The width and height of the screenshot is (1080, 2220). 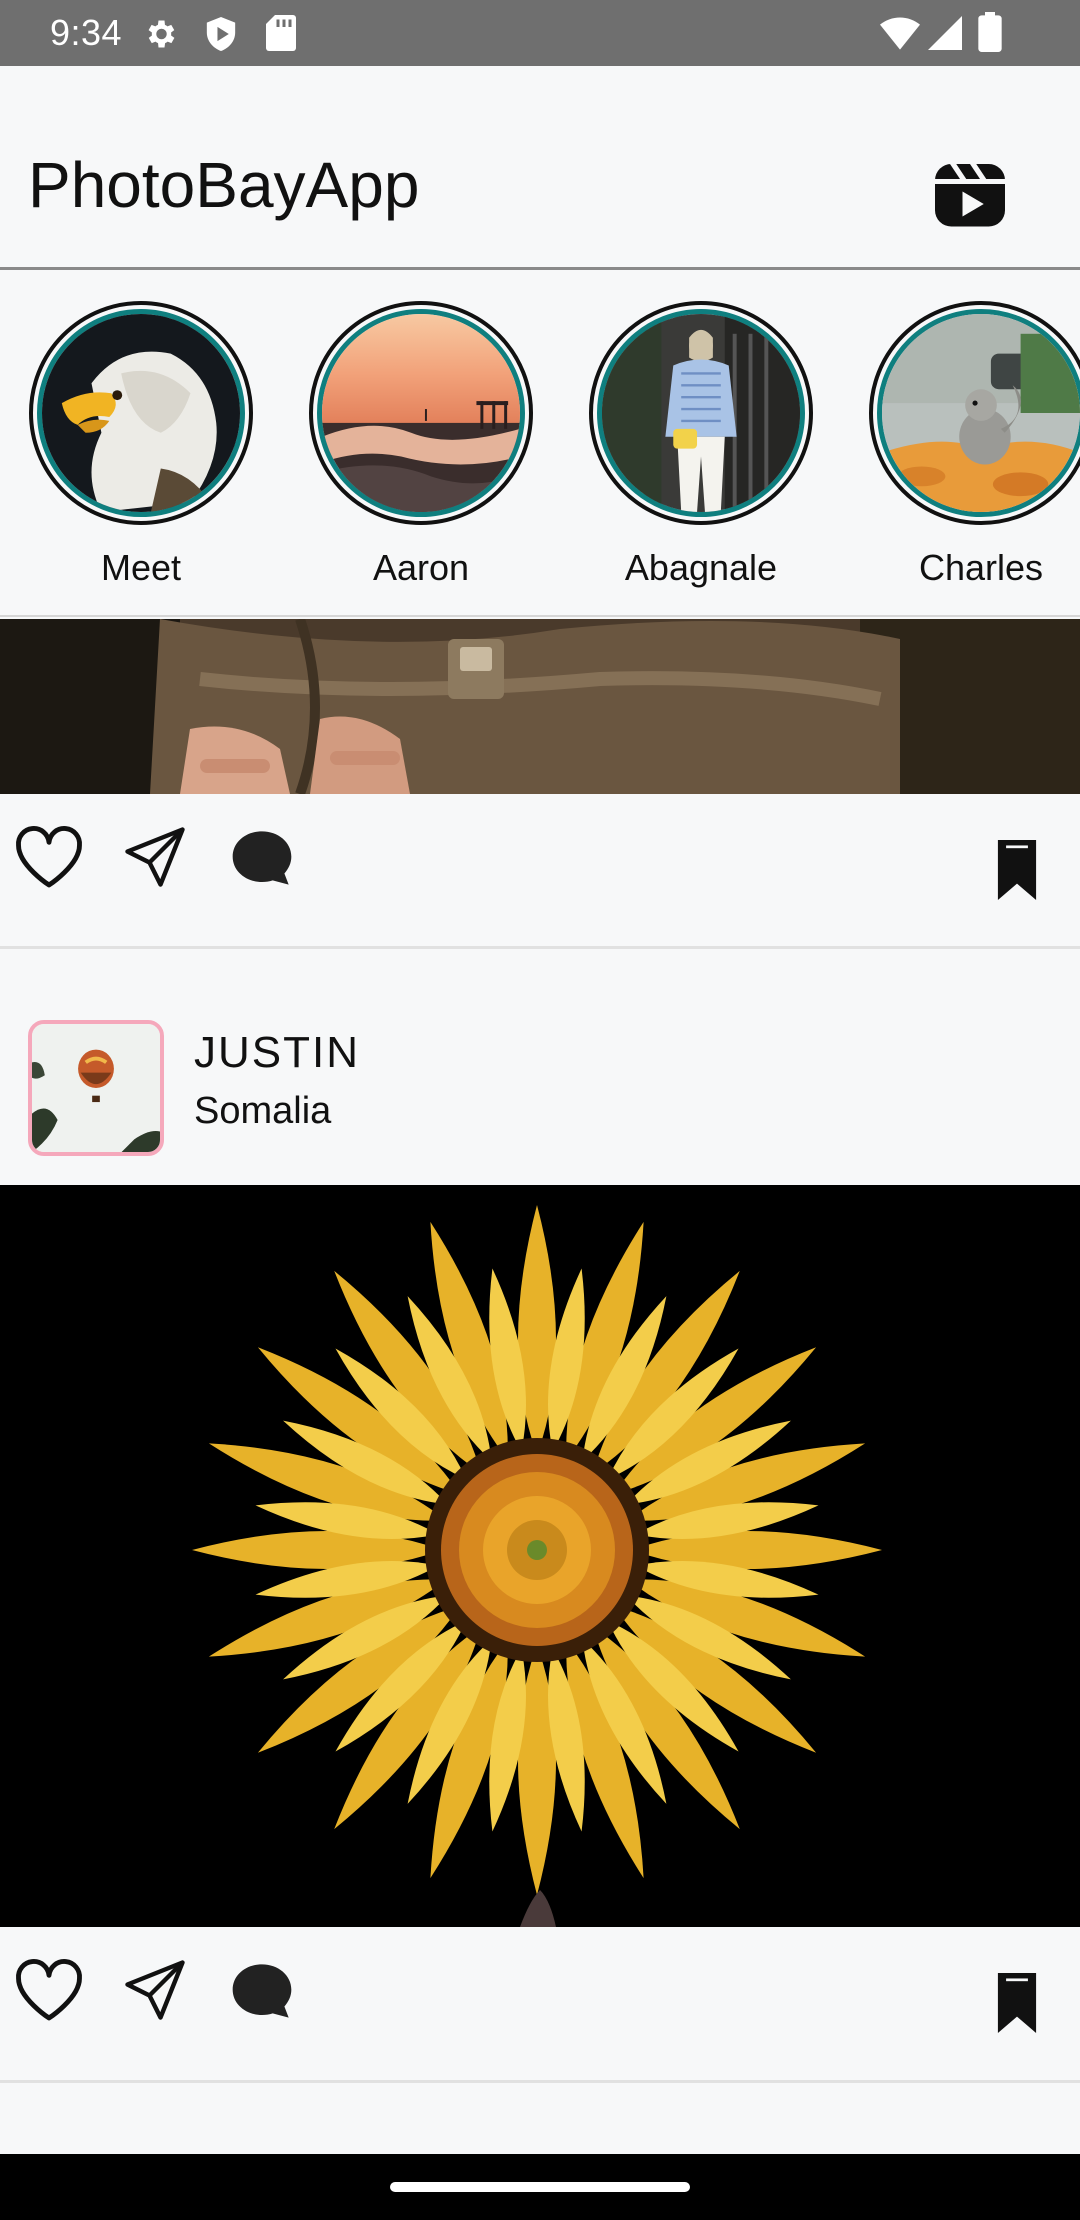 I want to click on post-location: Somalia, so click(x=263, y=1111).